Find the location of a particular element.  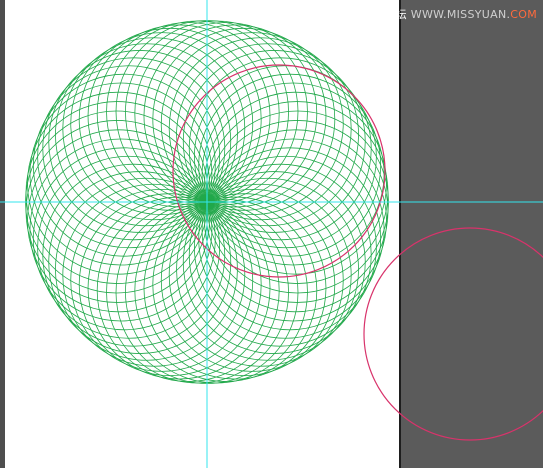

watermark-cn: 思缘设计论坛 is located at coordinates (373, 14).